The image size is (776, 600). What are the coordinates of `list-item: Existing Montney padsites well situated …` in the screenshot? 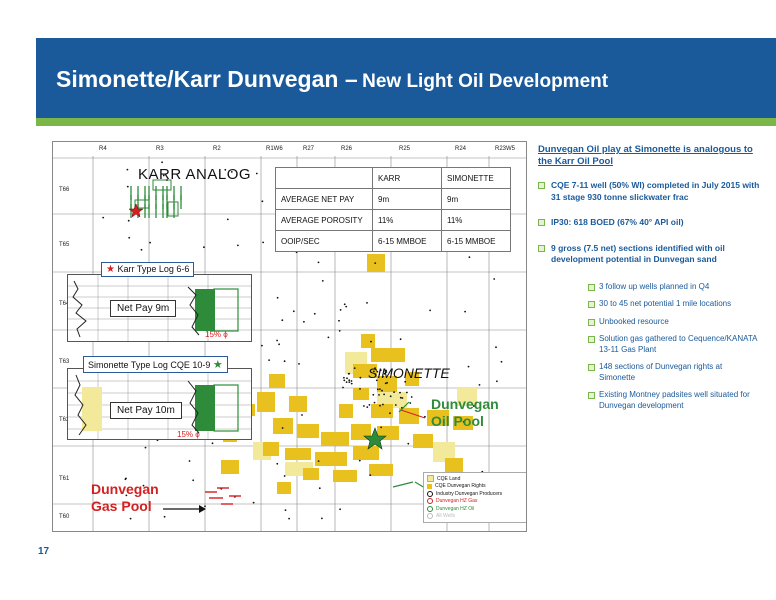 It's located at (674, 400).